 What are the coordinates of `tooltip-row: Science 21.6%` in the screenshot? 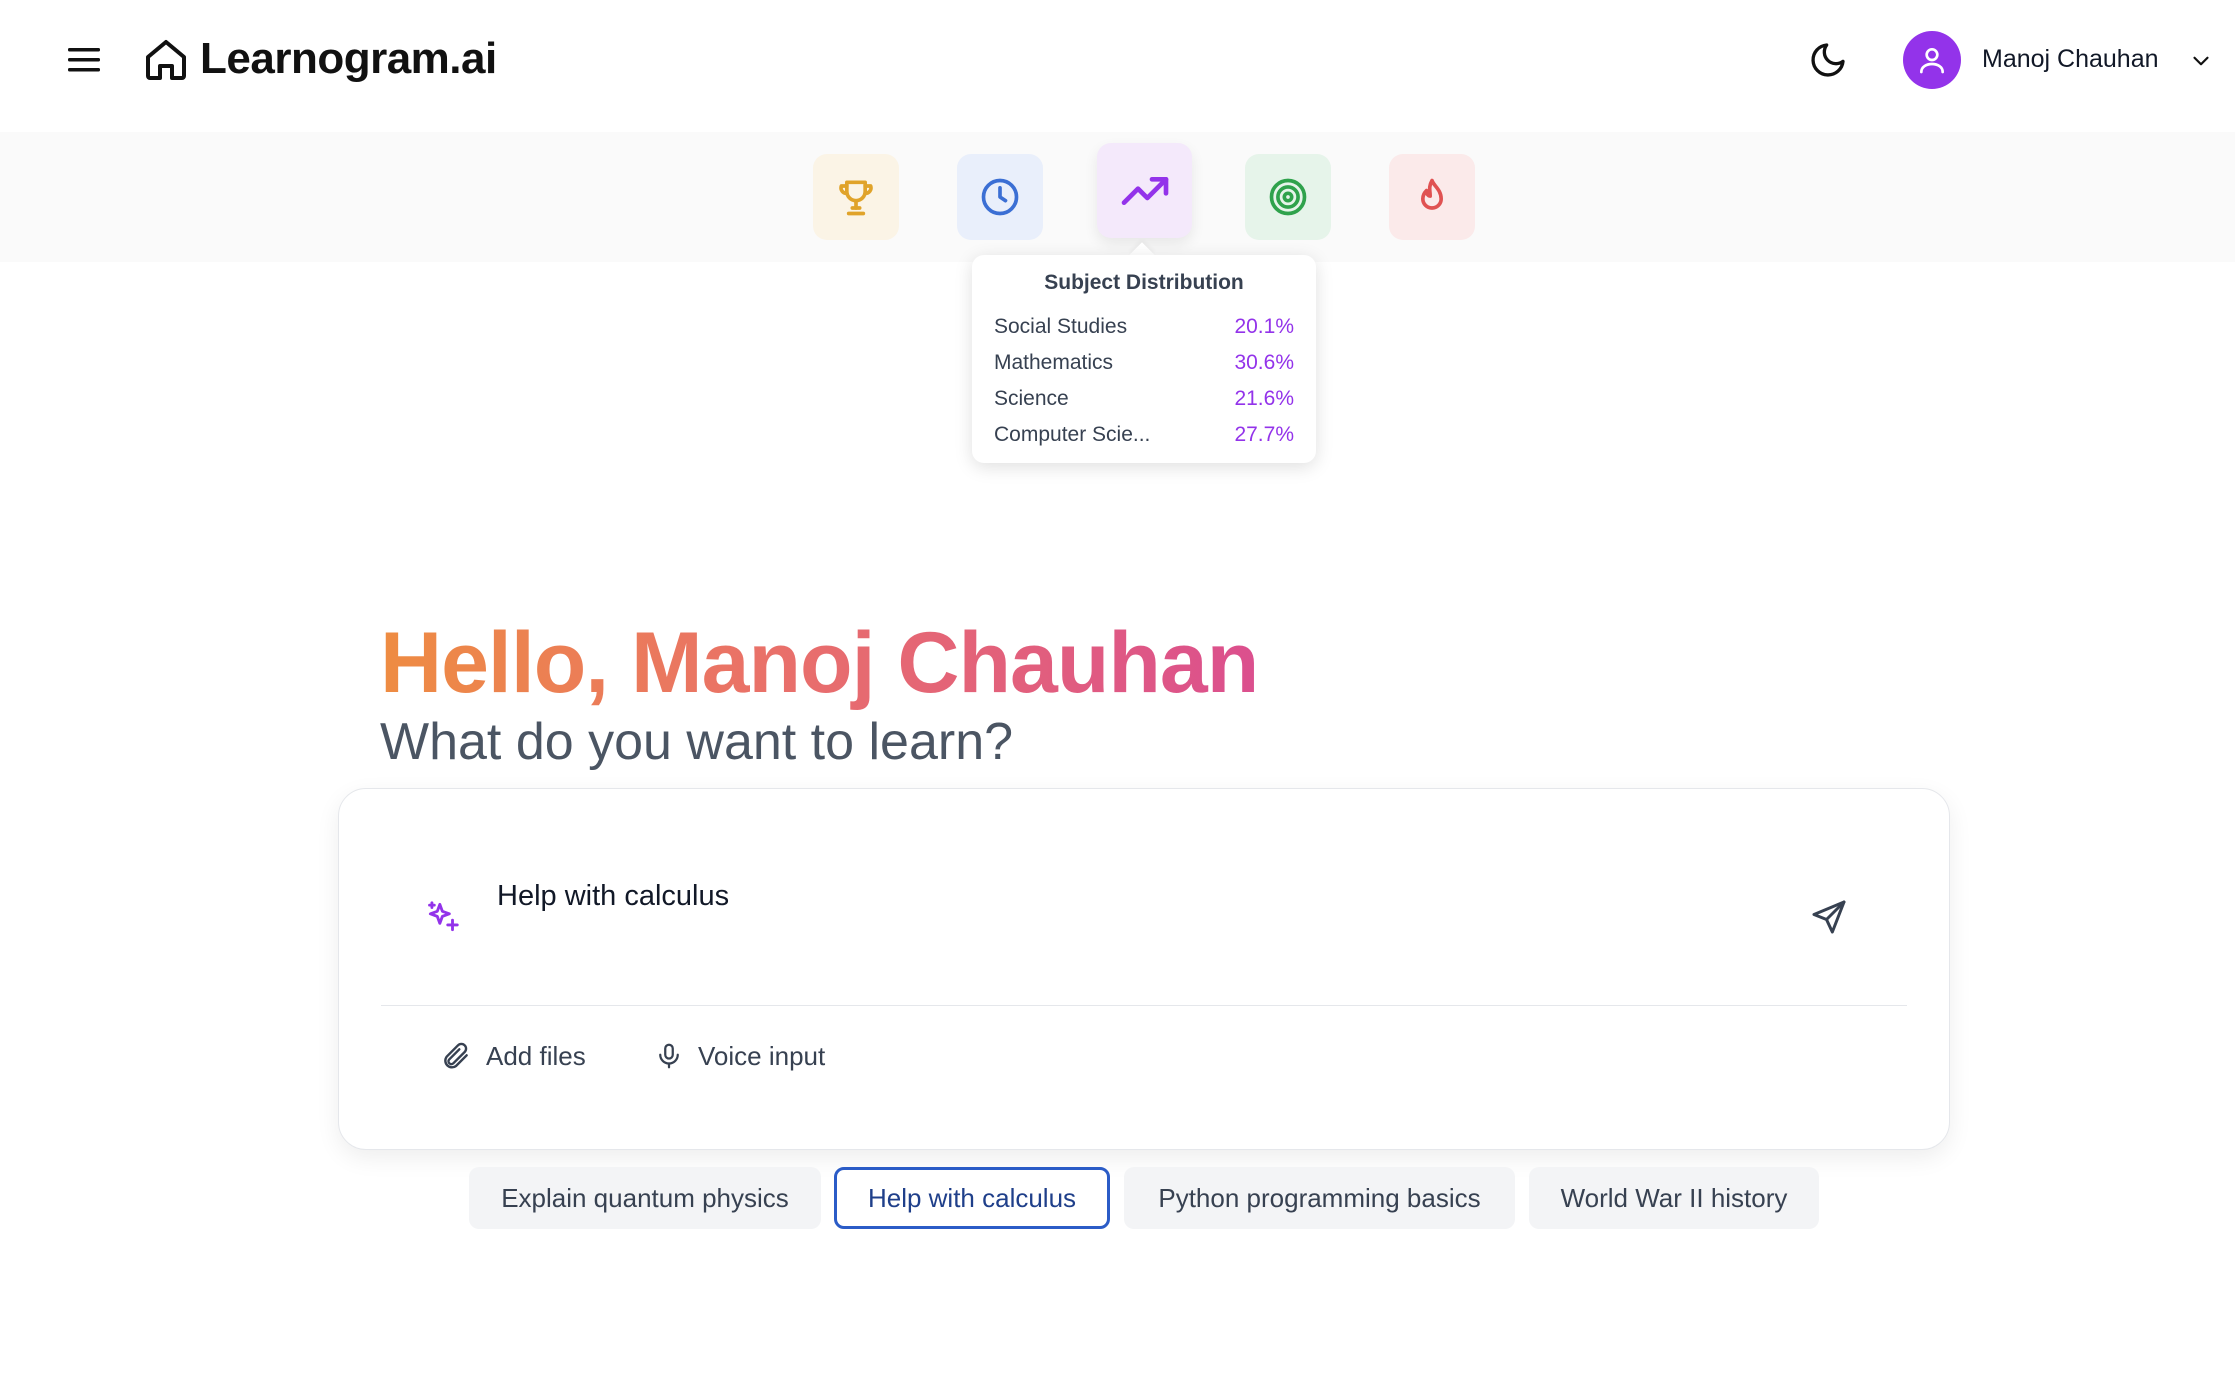 It's located at (1144, 399).